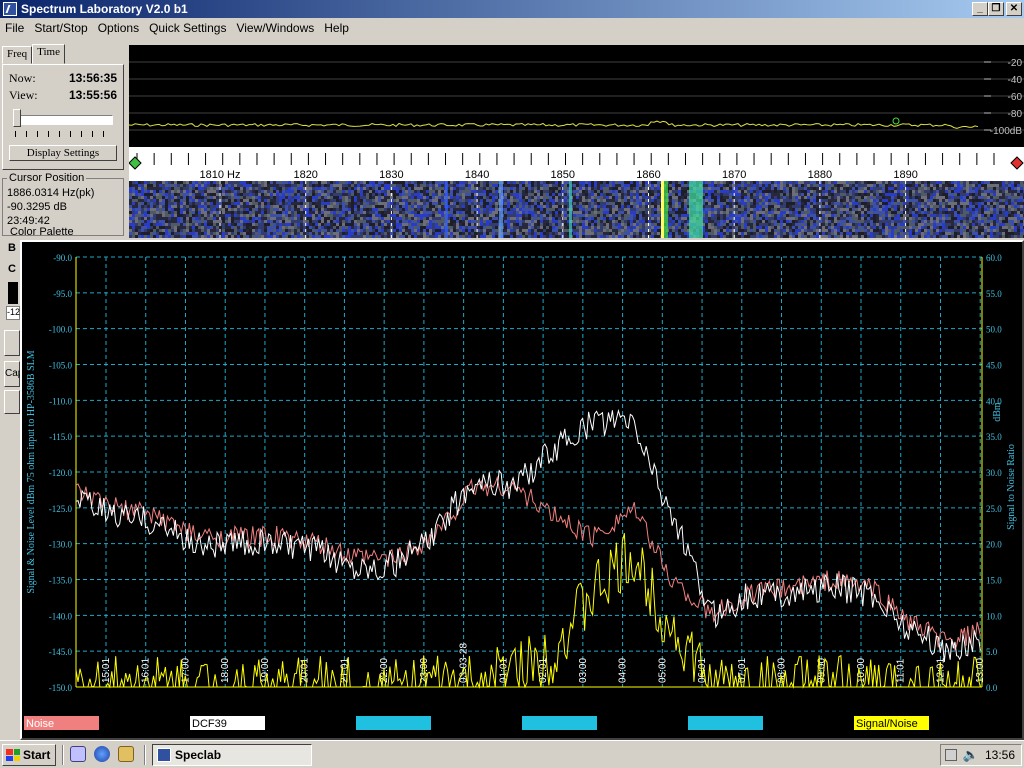  Describe the element at coordinates (17, 55) in the screenshot. I see `tab-freq: Freq` at that location.